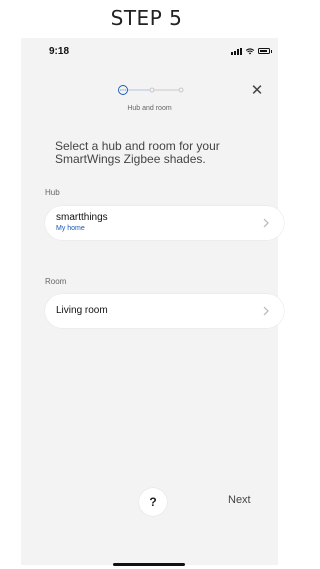  Describe the element at coordinates (151, 90) in the screenshot. I see `progress-steps-icon` at that location.